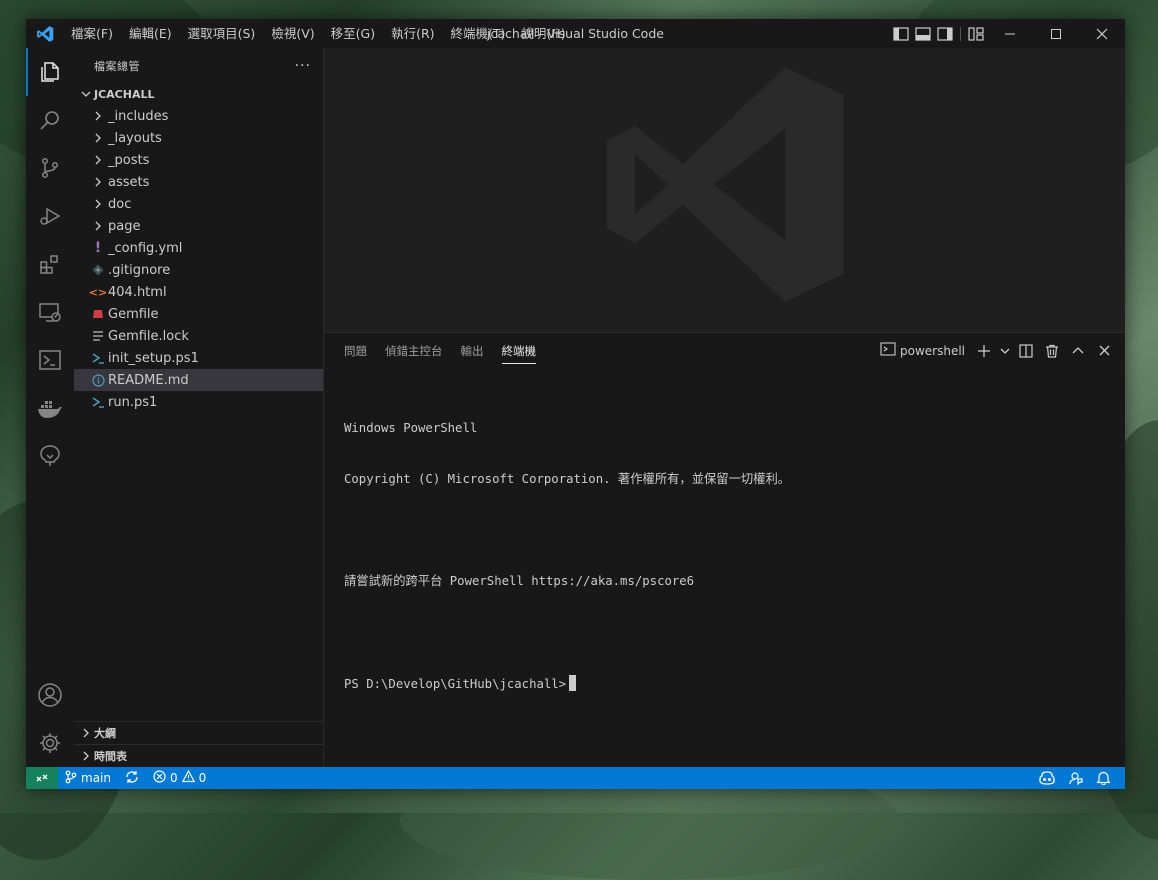 The image size is (1158, 880). What do you see at coordinates (198, 380) in the screenshot?
I see `tree-file-item: README.md` at bounding box center [198, 380].